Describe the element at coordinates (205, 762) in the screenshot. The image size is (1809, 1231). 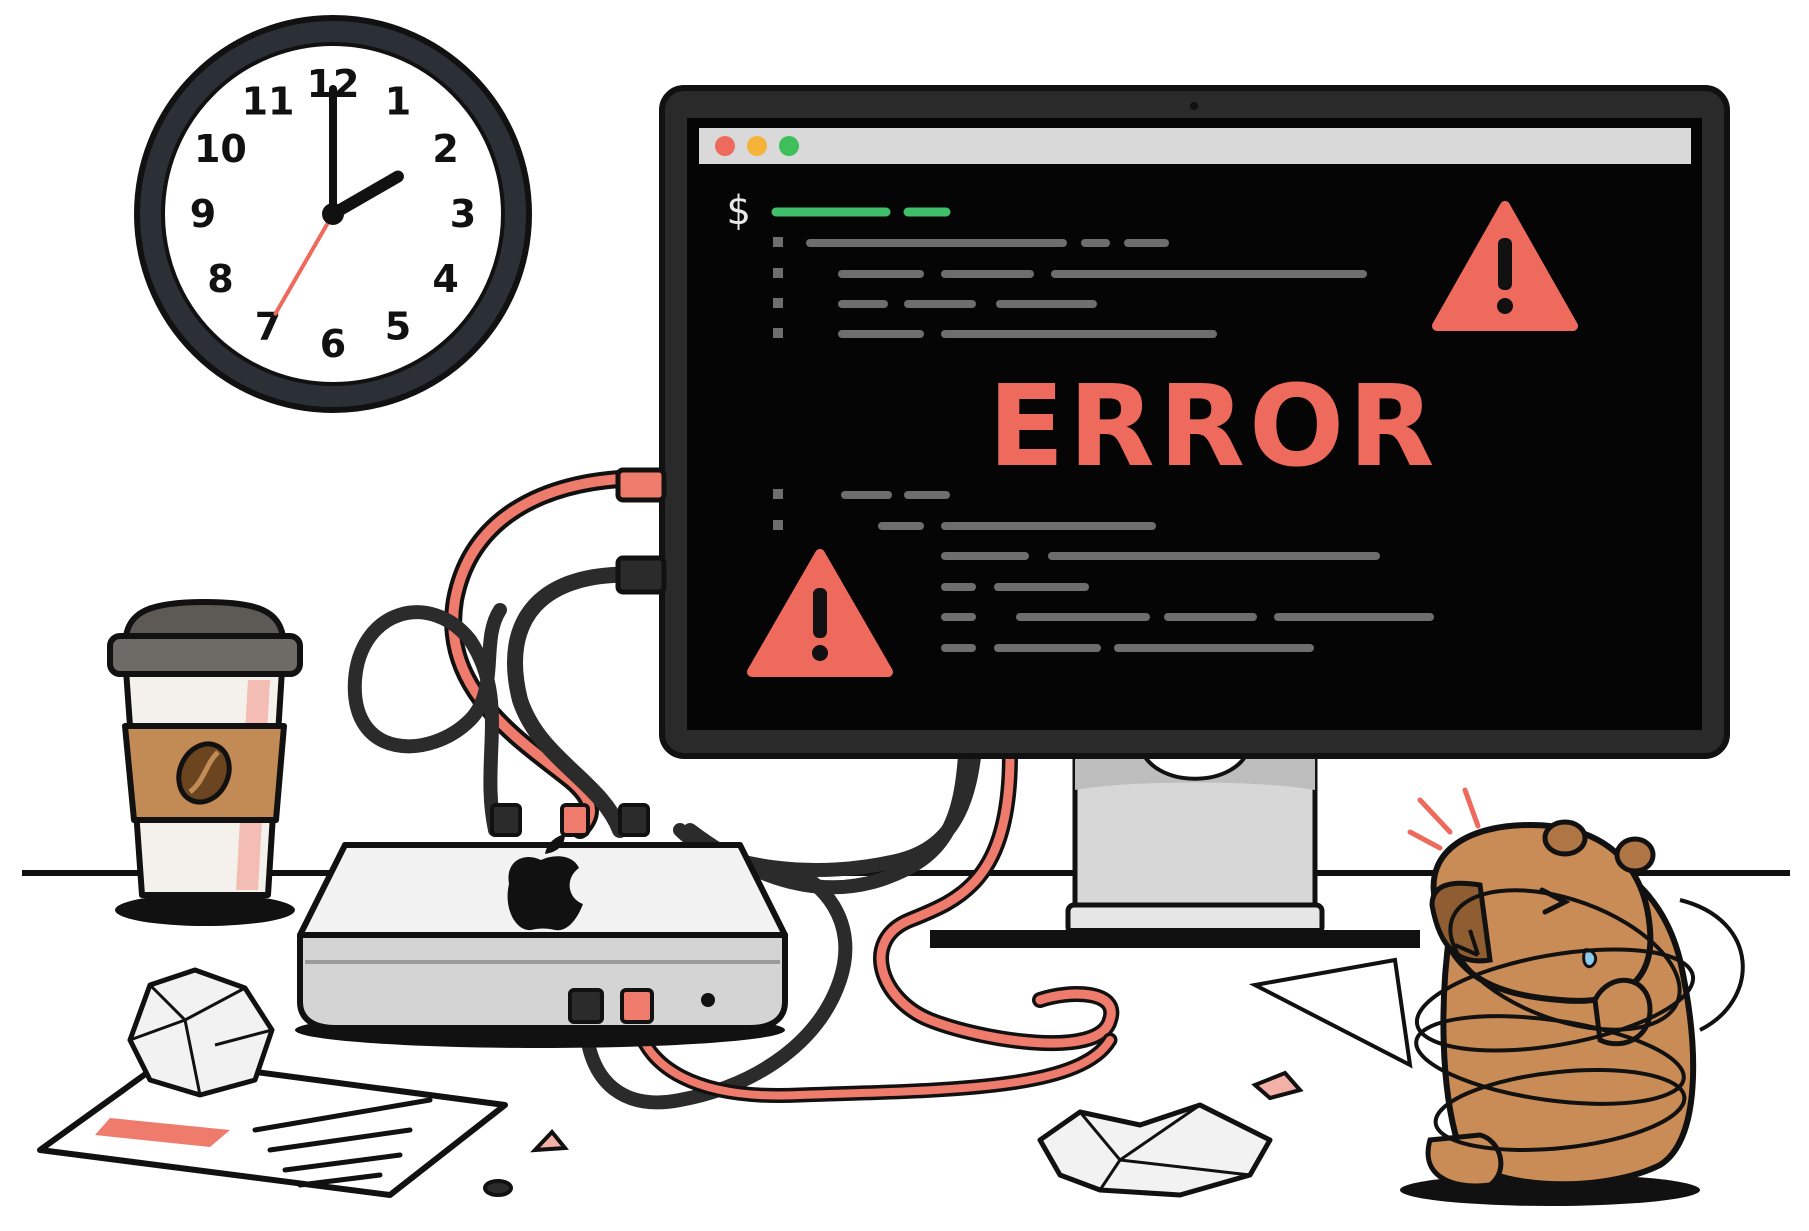
I see `coffee-cup-icon` at that location.